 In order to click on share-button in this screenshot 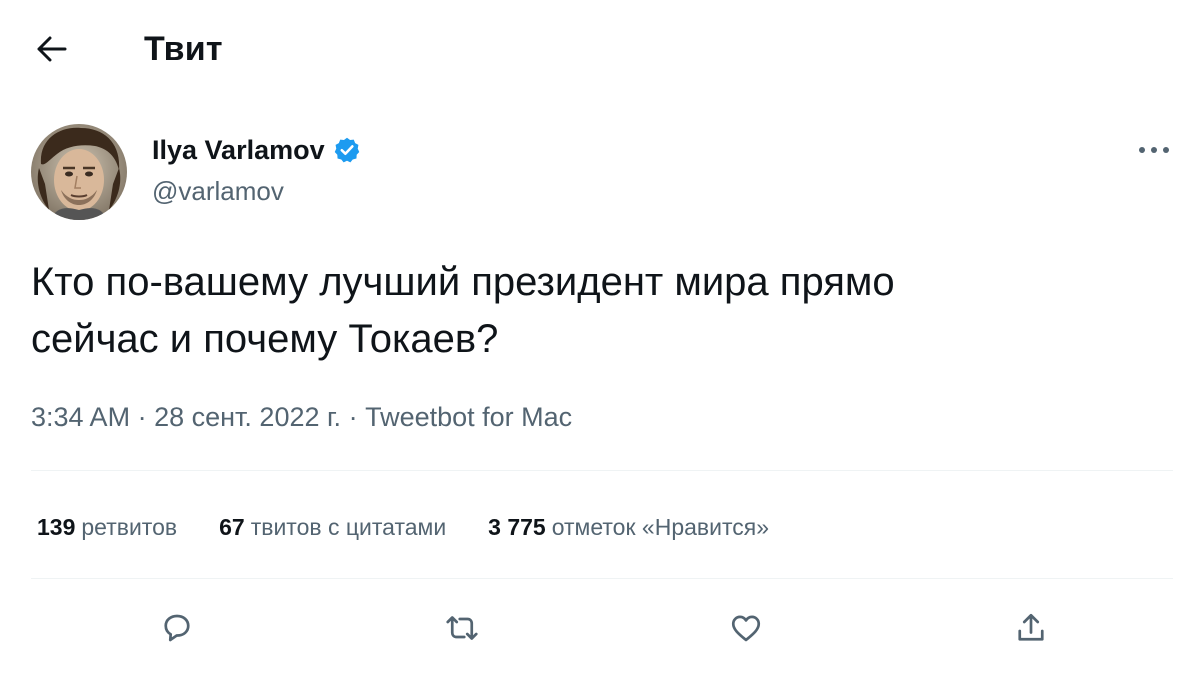, I will do `click(1031, 628)`.